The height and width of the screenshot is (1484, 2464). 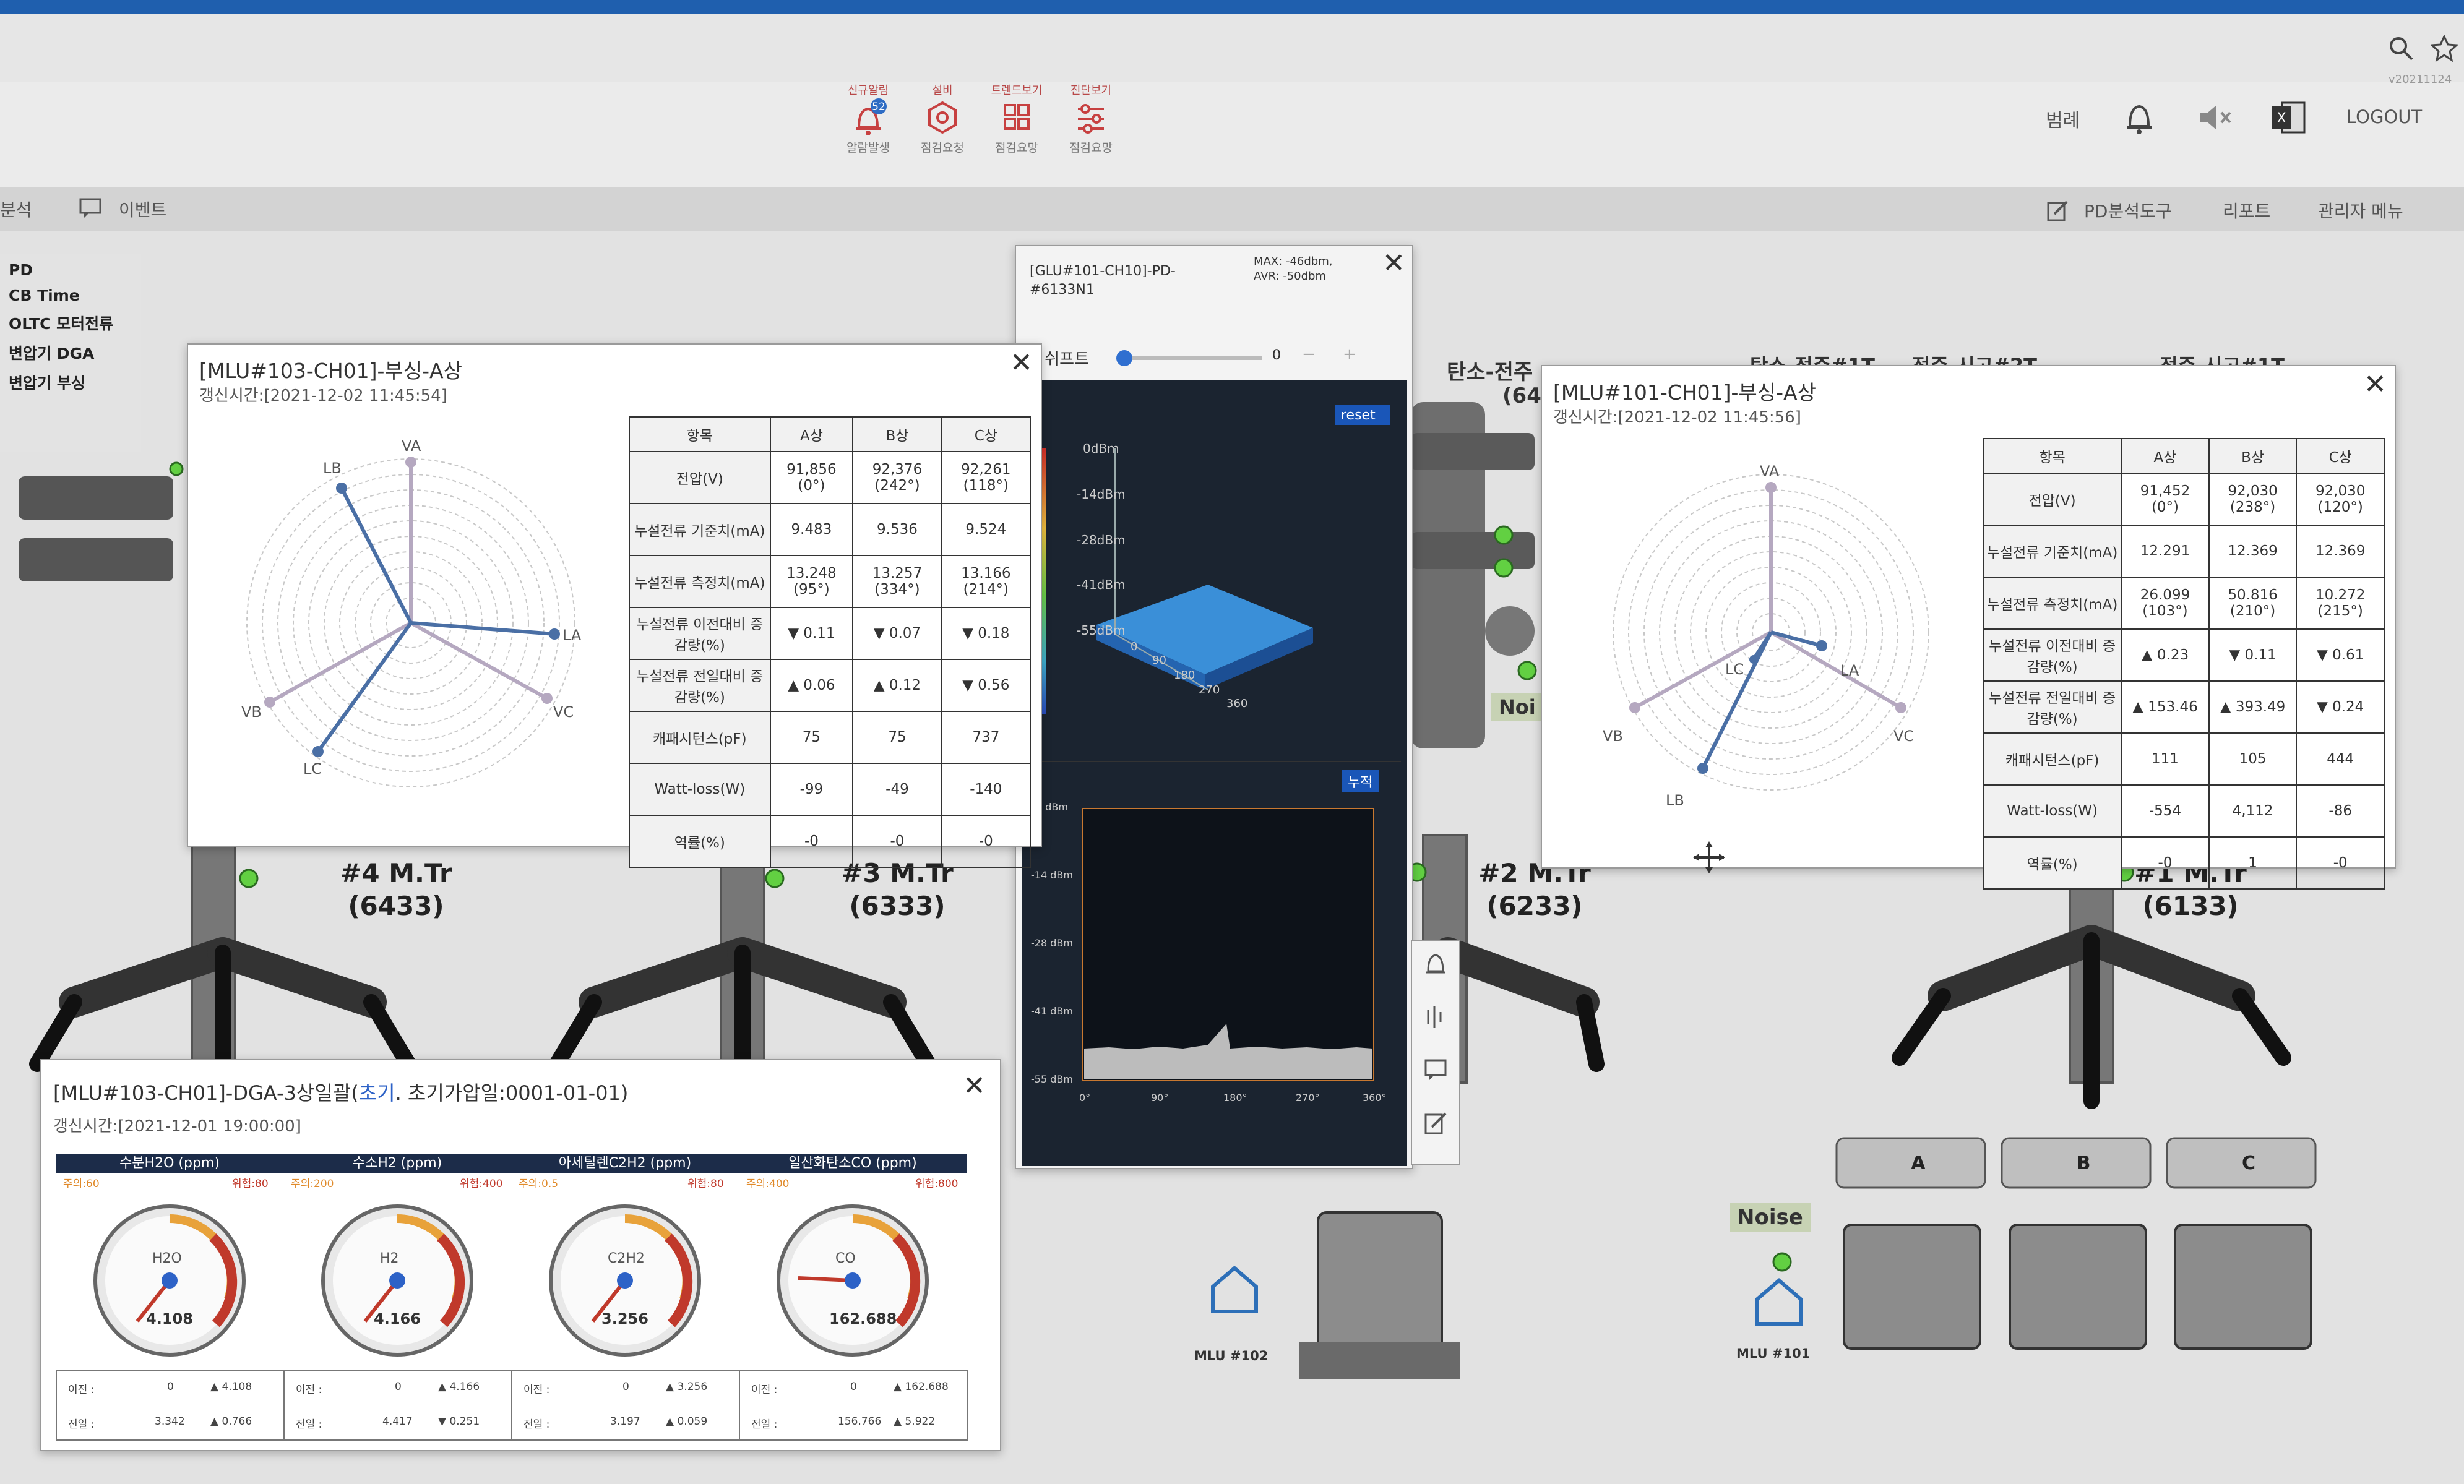 What do you see at coordinates (2360, 210) in the screenshot?
I see `nav-admin: 관리자 메뉴` at bounding box center [2360, 210].